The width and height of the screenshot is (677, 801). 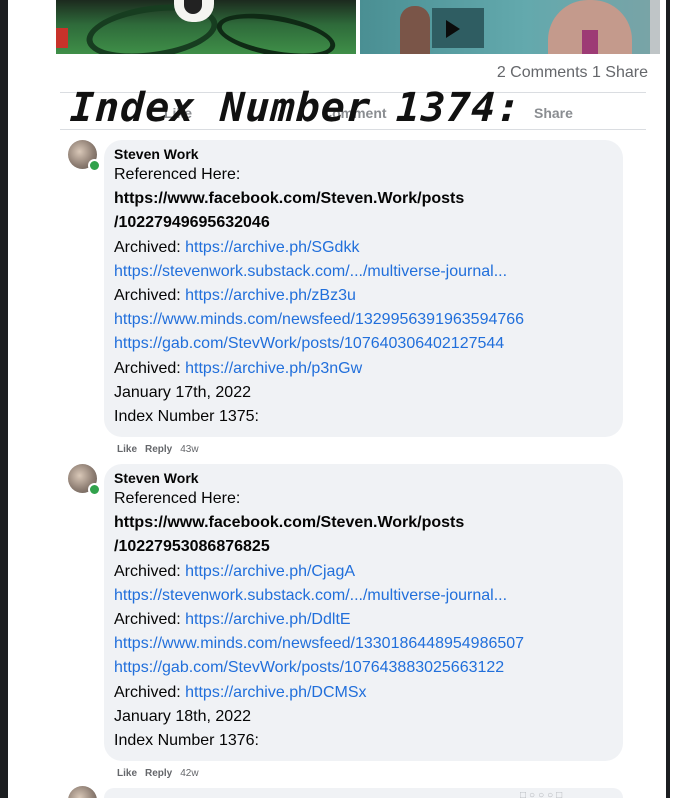 I want to click on post-media, so click(x=358, y=27).